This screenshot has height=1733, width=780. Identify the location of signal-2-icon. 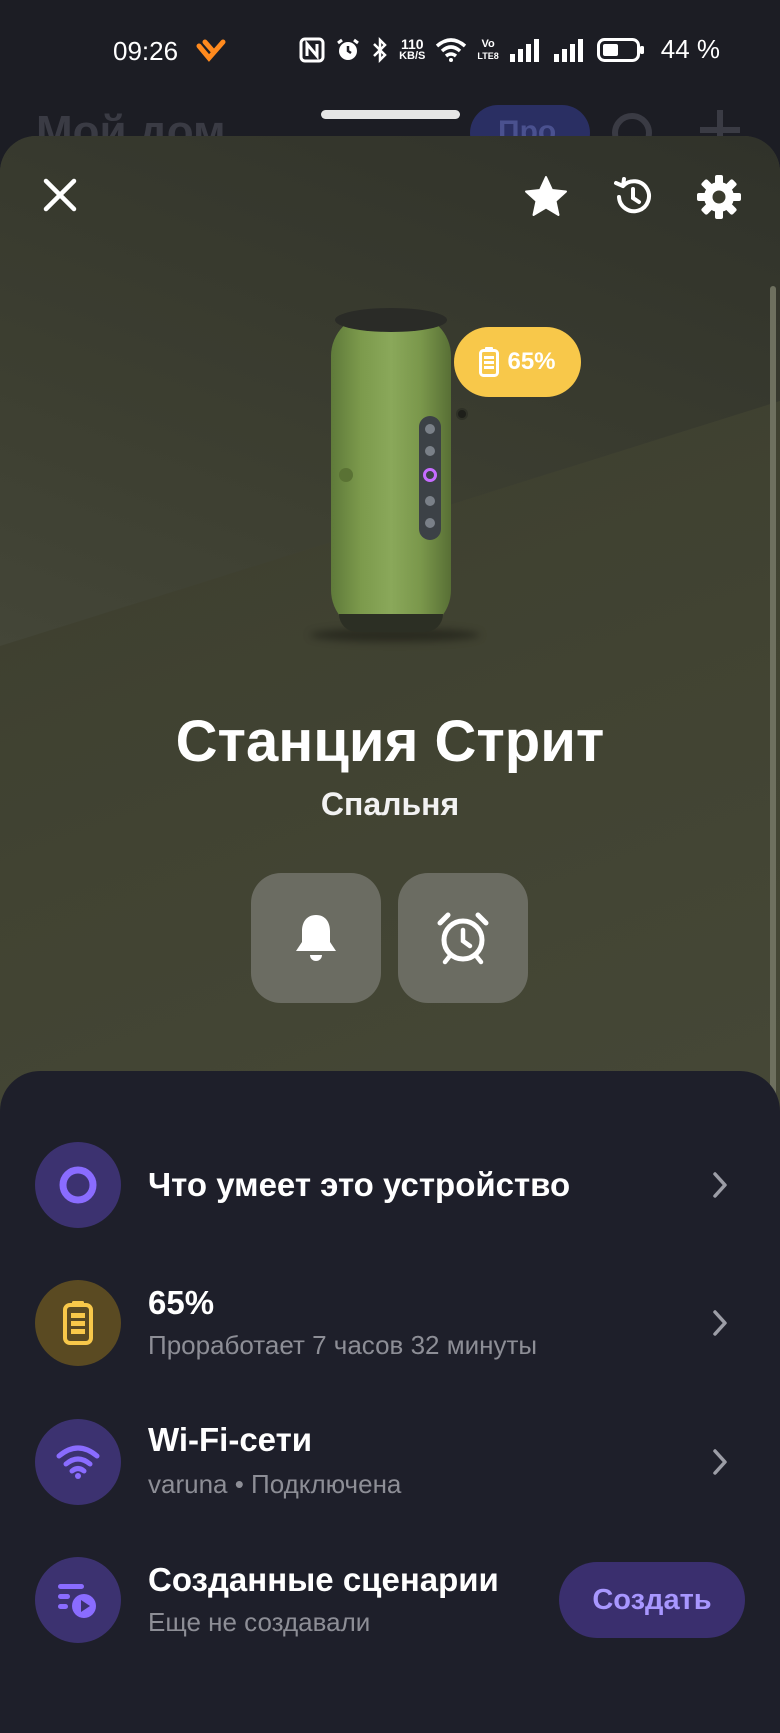
(568, 50).